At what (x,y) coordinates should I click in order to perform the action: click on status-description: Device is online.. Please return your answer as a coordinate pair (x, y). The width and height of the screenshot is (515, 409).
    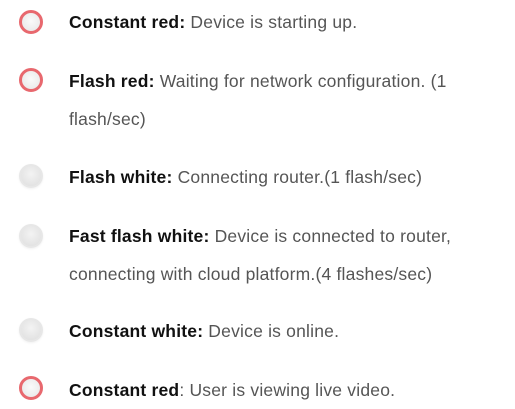
    Looking at the image, I should click on (271, 331).